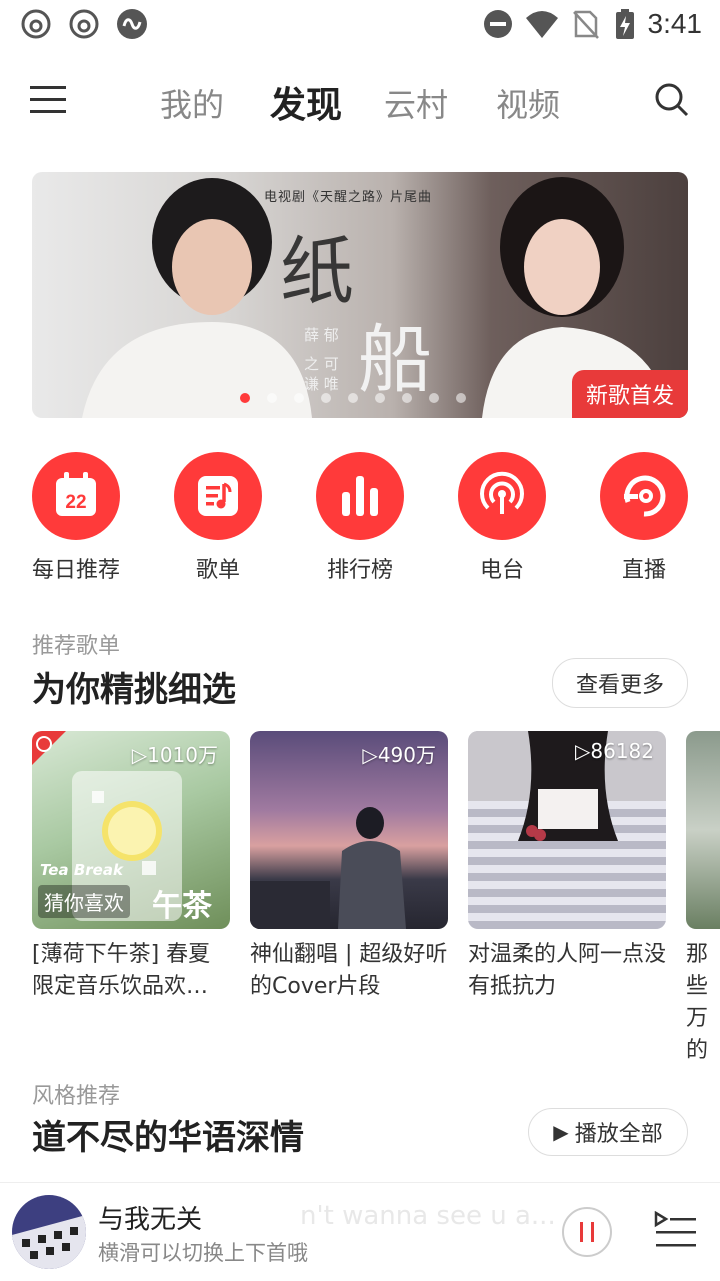 The image size is (720, 1281). I want to click on playlist-title: 那些万的, so click(697, 1002).